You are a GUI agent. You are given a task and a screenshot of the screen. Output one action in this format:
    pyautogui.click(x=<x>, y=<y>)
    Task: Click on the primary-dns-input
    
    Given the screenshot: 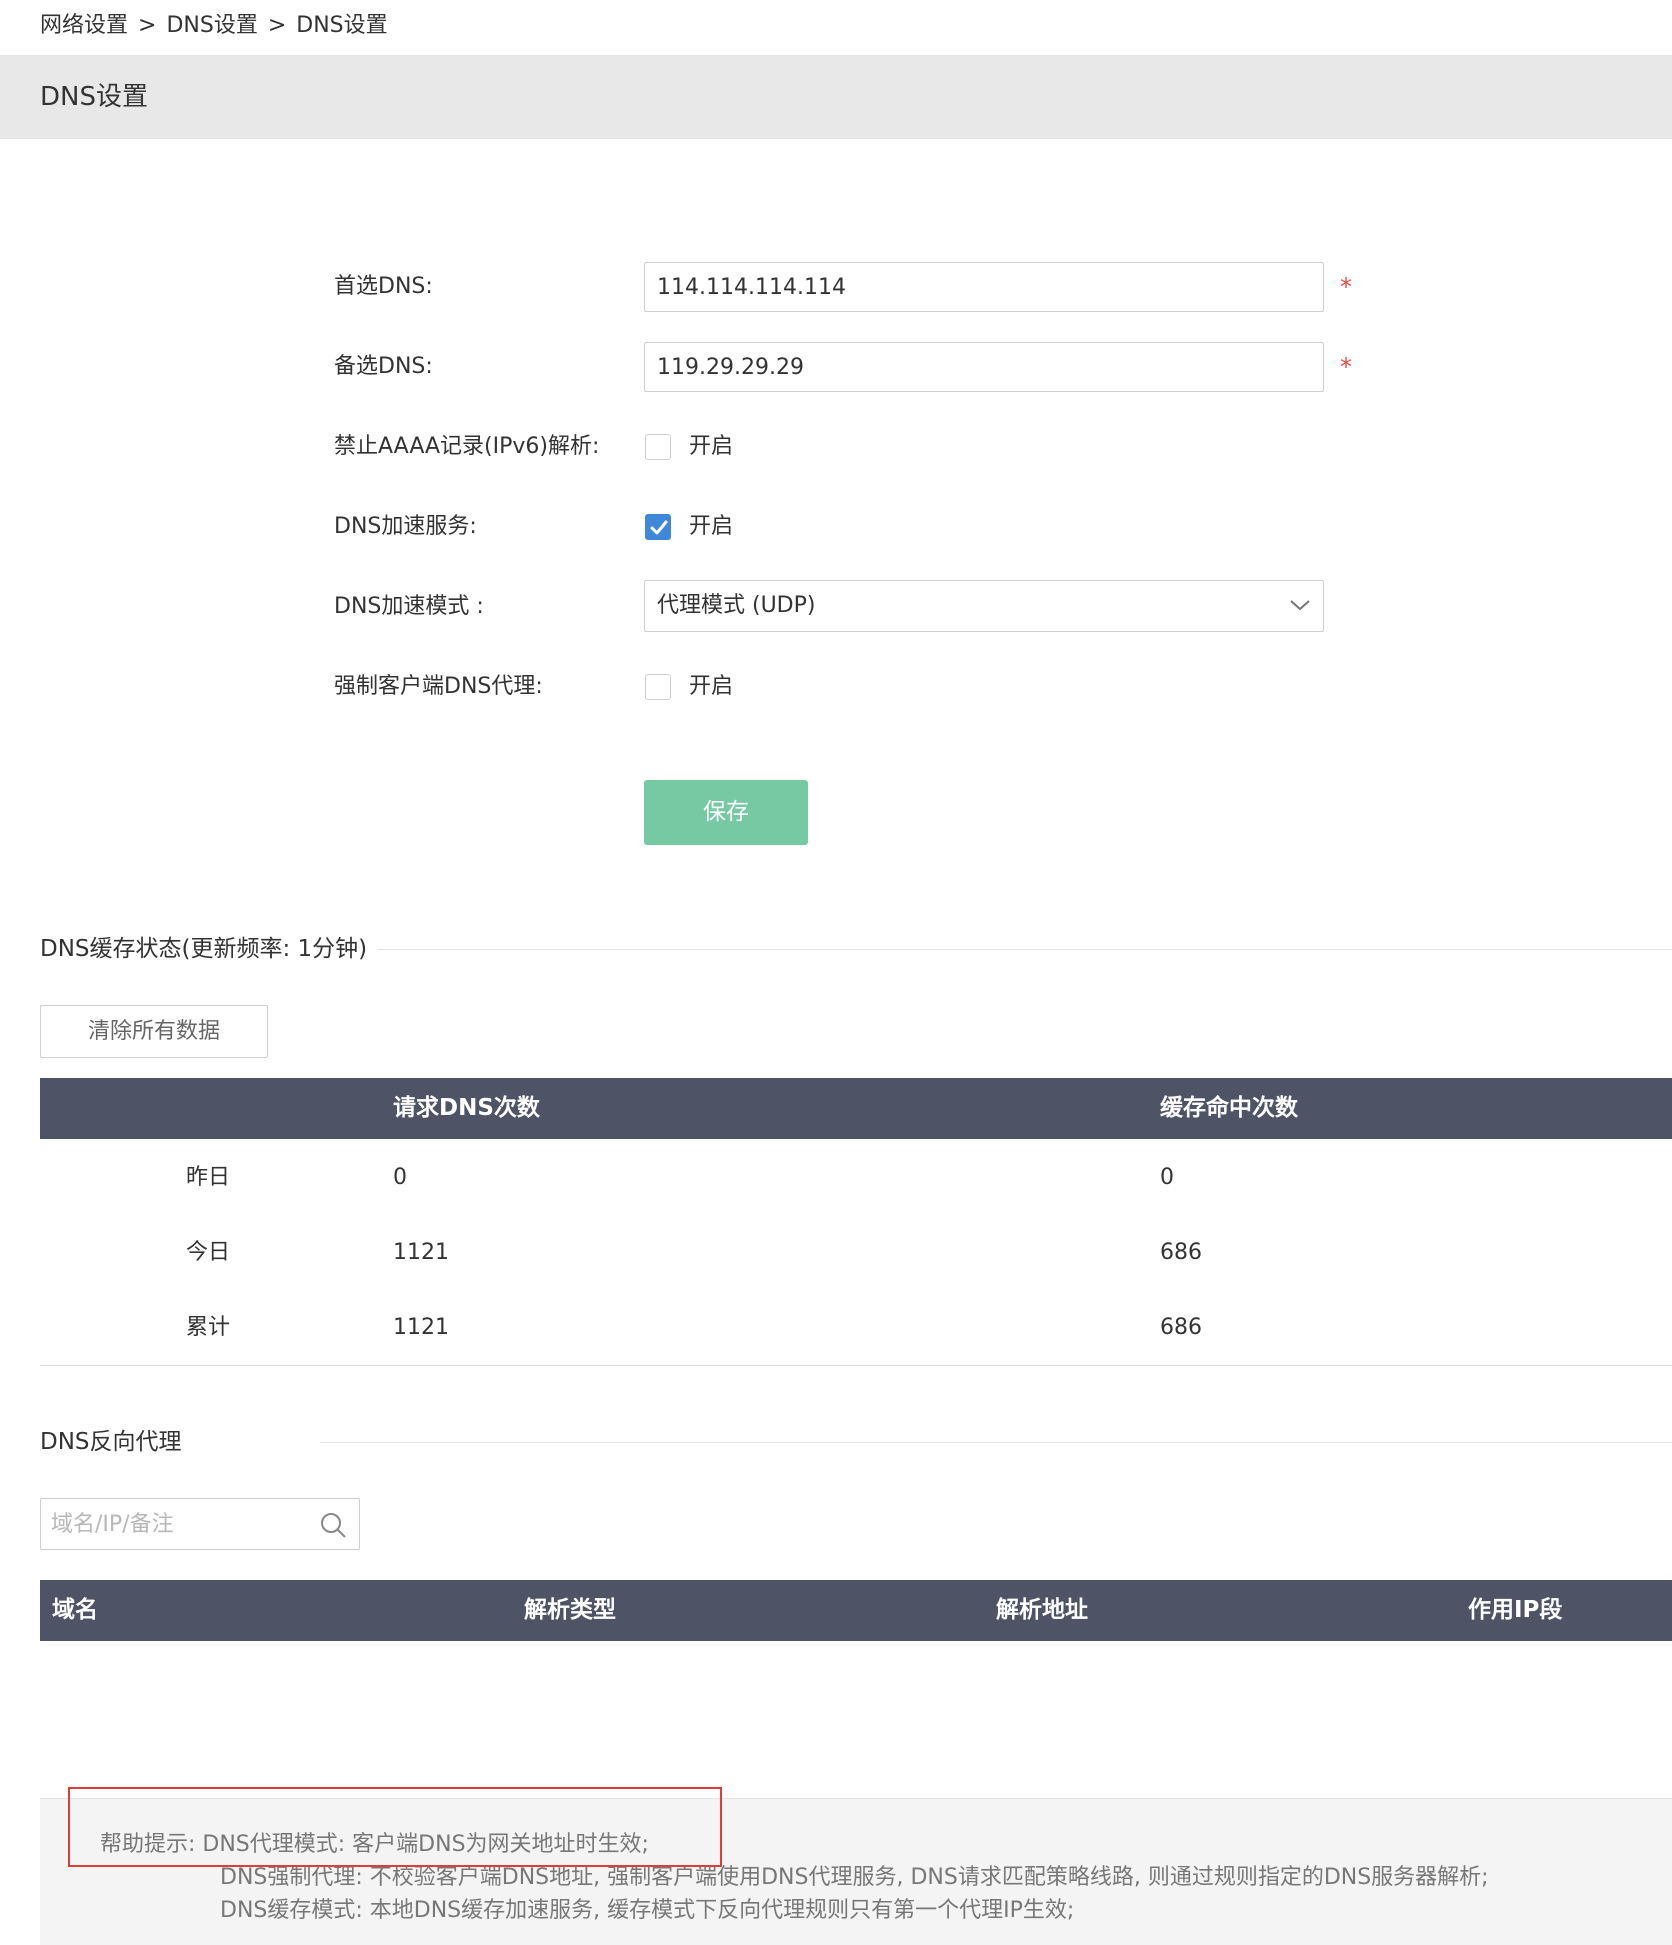 What is the action you would take?
    pyautogui.click(x=984, y=287)
    